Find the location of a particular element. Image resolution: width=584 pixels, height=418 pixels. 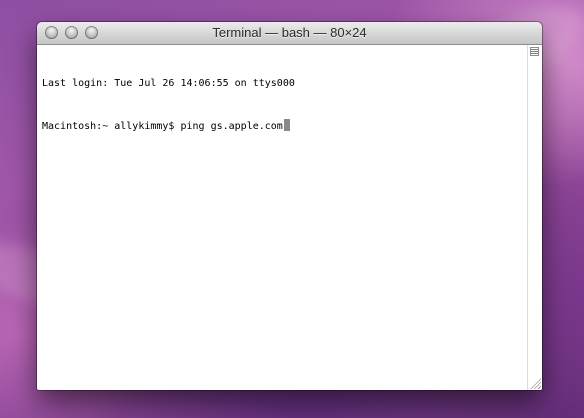

window-title: Terminal — bash — 80×24 is located at coordinates (289, 32).